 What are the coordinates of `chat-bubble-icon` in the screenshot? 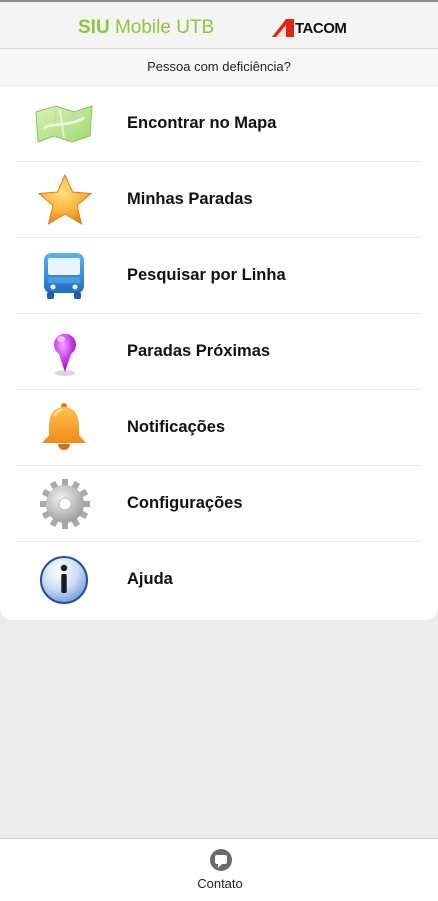 It's located at (221, 861).